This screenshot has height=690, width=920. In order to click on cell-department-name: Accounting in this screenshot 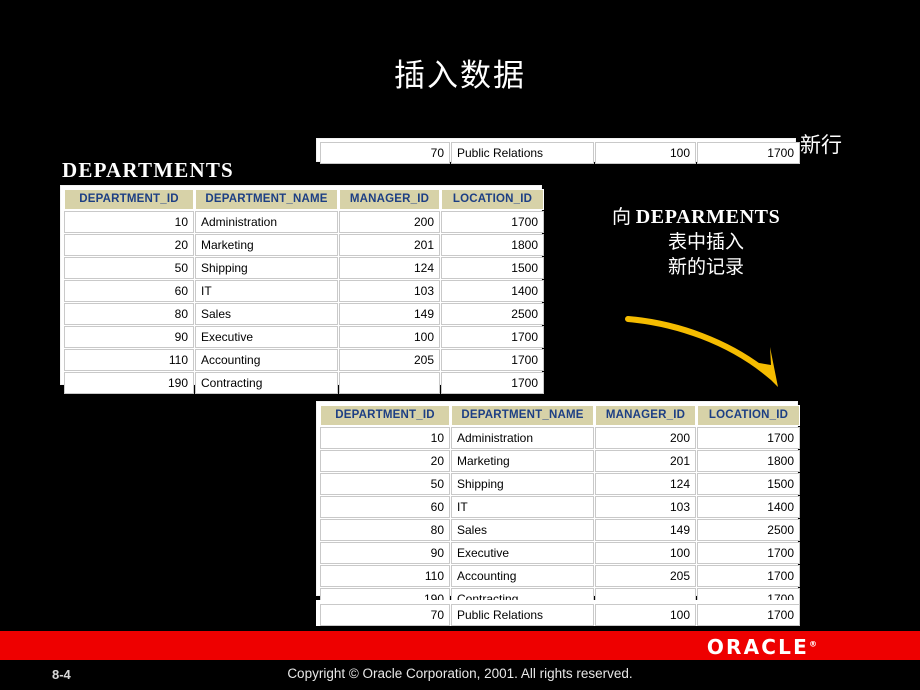, I will do `click(266, 360)`.